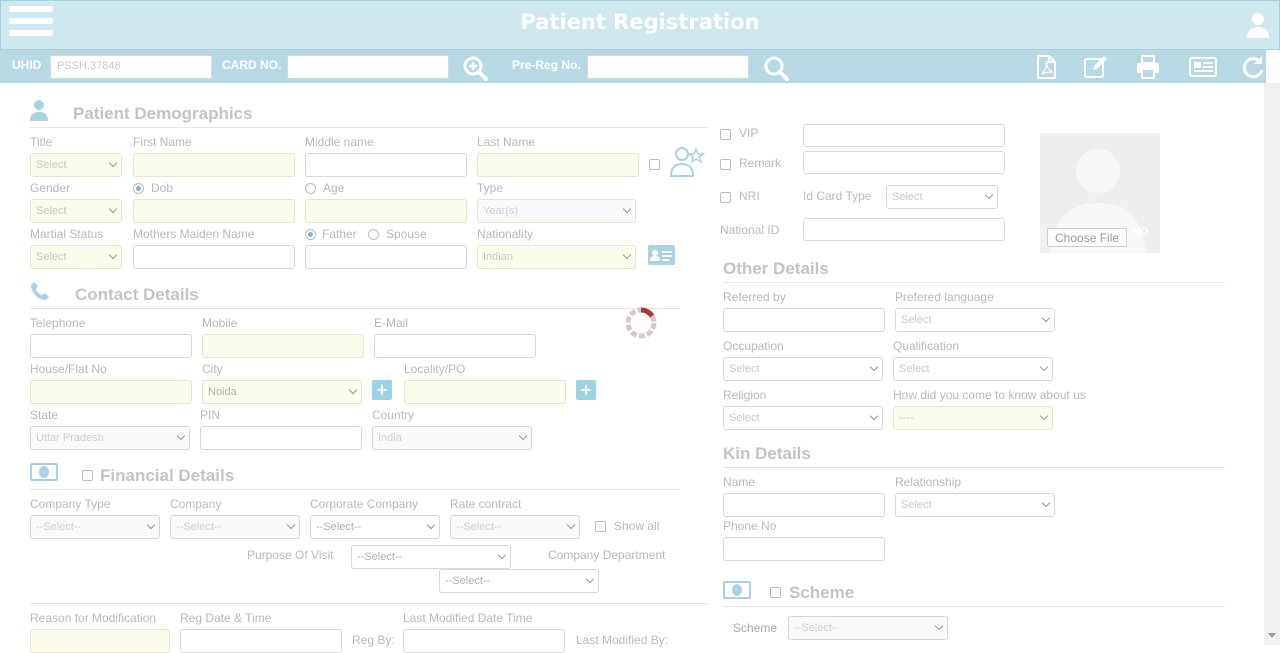 The image size is (1280, 653). What do you see at coordinates (505, 234) in the screenshot?
I see `nationality-label: Nationality` at bounding box center [505, 234].